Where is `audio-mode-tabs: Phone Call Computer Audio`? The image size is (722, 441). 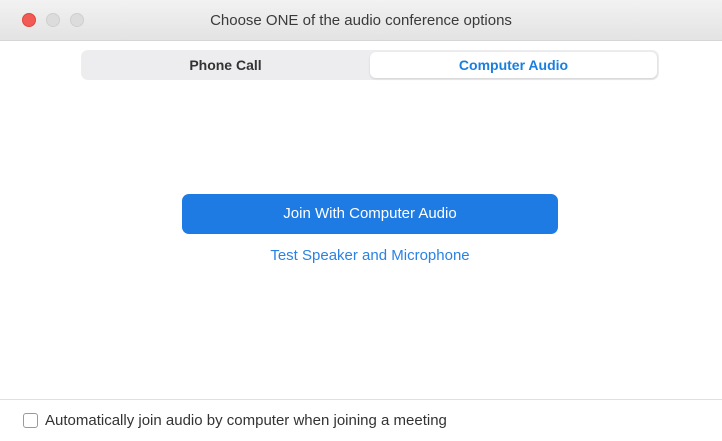 audio-mode-tabs: Phone Call Computer Audio is located at coordinates (370, 65).